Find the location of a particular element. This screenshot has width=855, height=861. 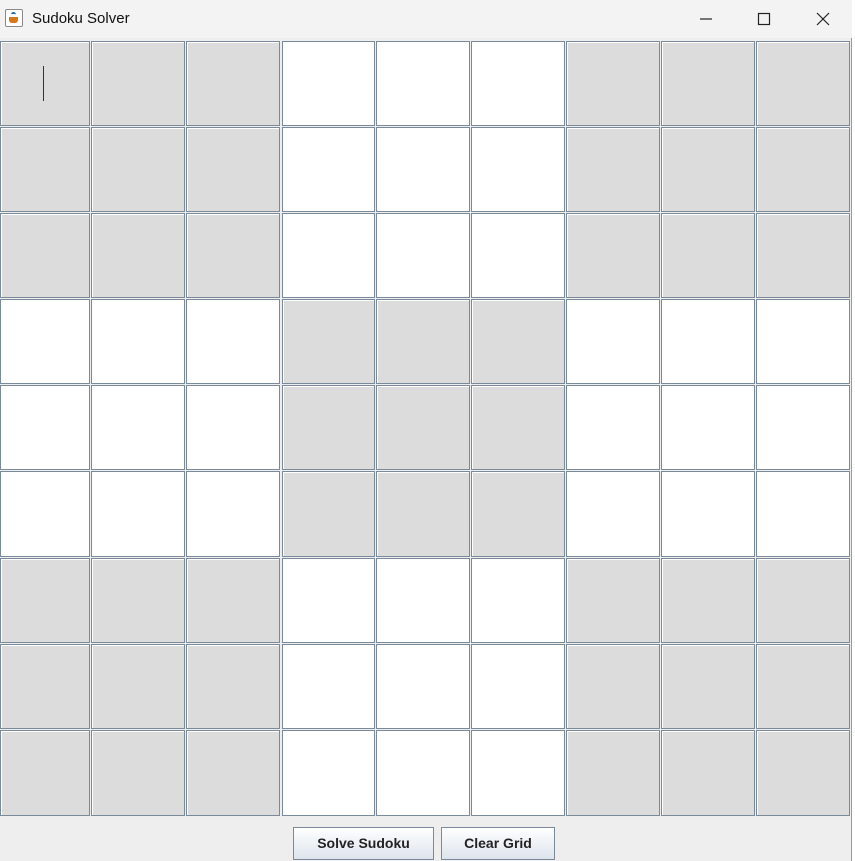

text-cursor is located at coordinates (43, 83).